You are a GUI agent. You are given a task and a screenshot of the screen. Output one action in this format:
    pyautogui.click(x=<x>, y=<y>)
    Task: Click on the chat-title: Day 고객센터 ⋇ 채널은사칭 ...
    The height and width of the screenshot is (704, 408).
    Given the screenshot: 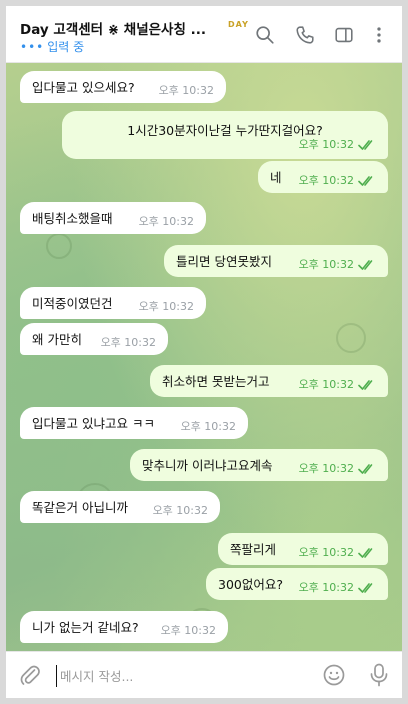 What is the action you would take?
    pyautogui.click(x=129, y=28)
    